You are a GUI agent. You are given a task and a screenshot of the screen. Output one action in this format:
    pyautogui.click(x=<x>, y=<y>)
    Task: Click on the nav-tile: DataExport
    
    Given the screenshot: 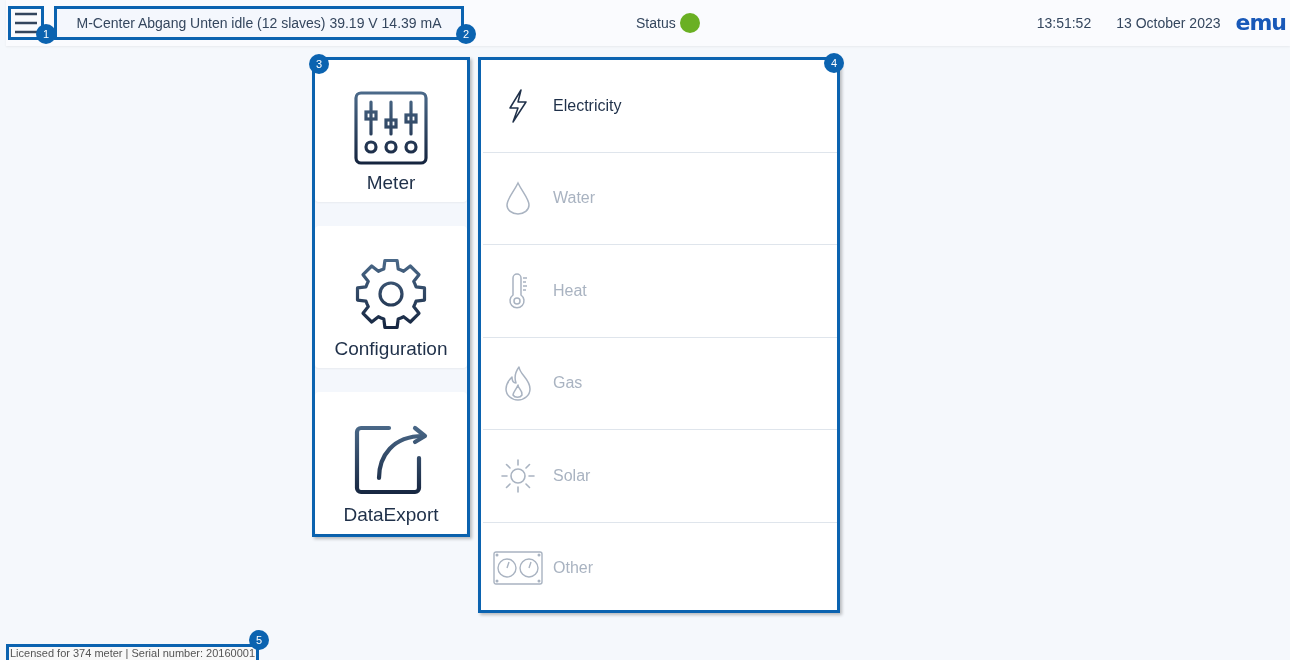 What is the action you would take?
    pyautogui.click(x=391, y=463)
    